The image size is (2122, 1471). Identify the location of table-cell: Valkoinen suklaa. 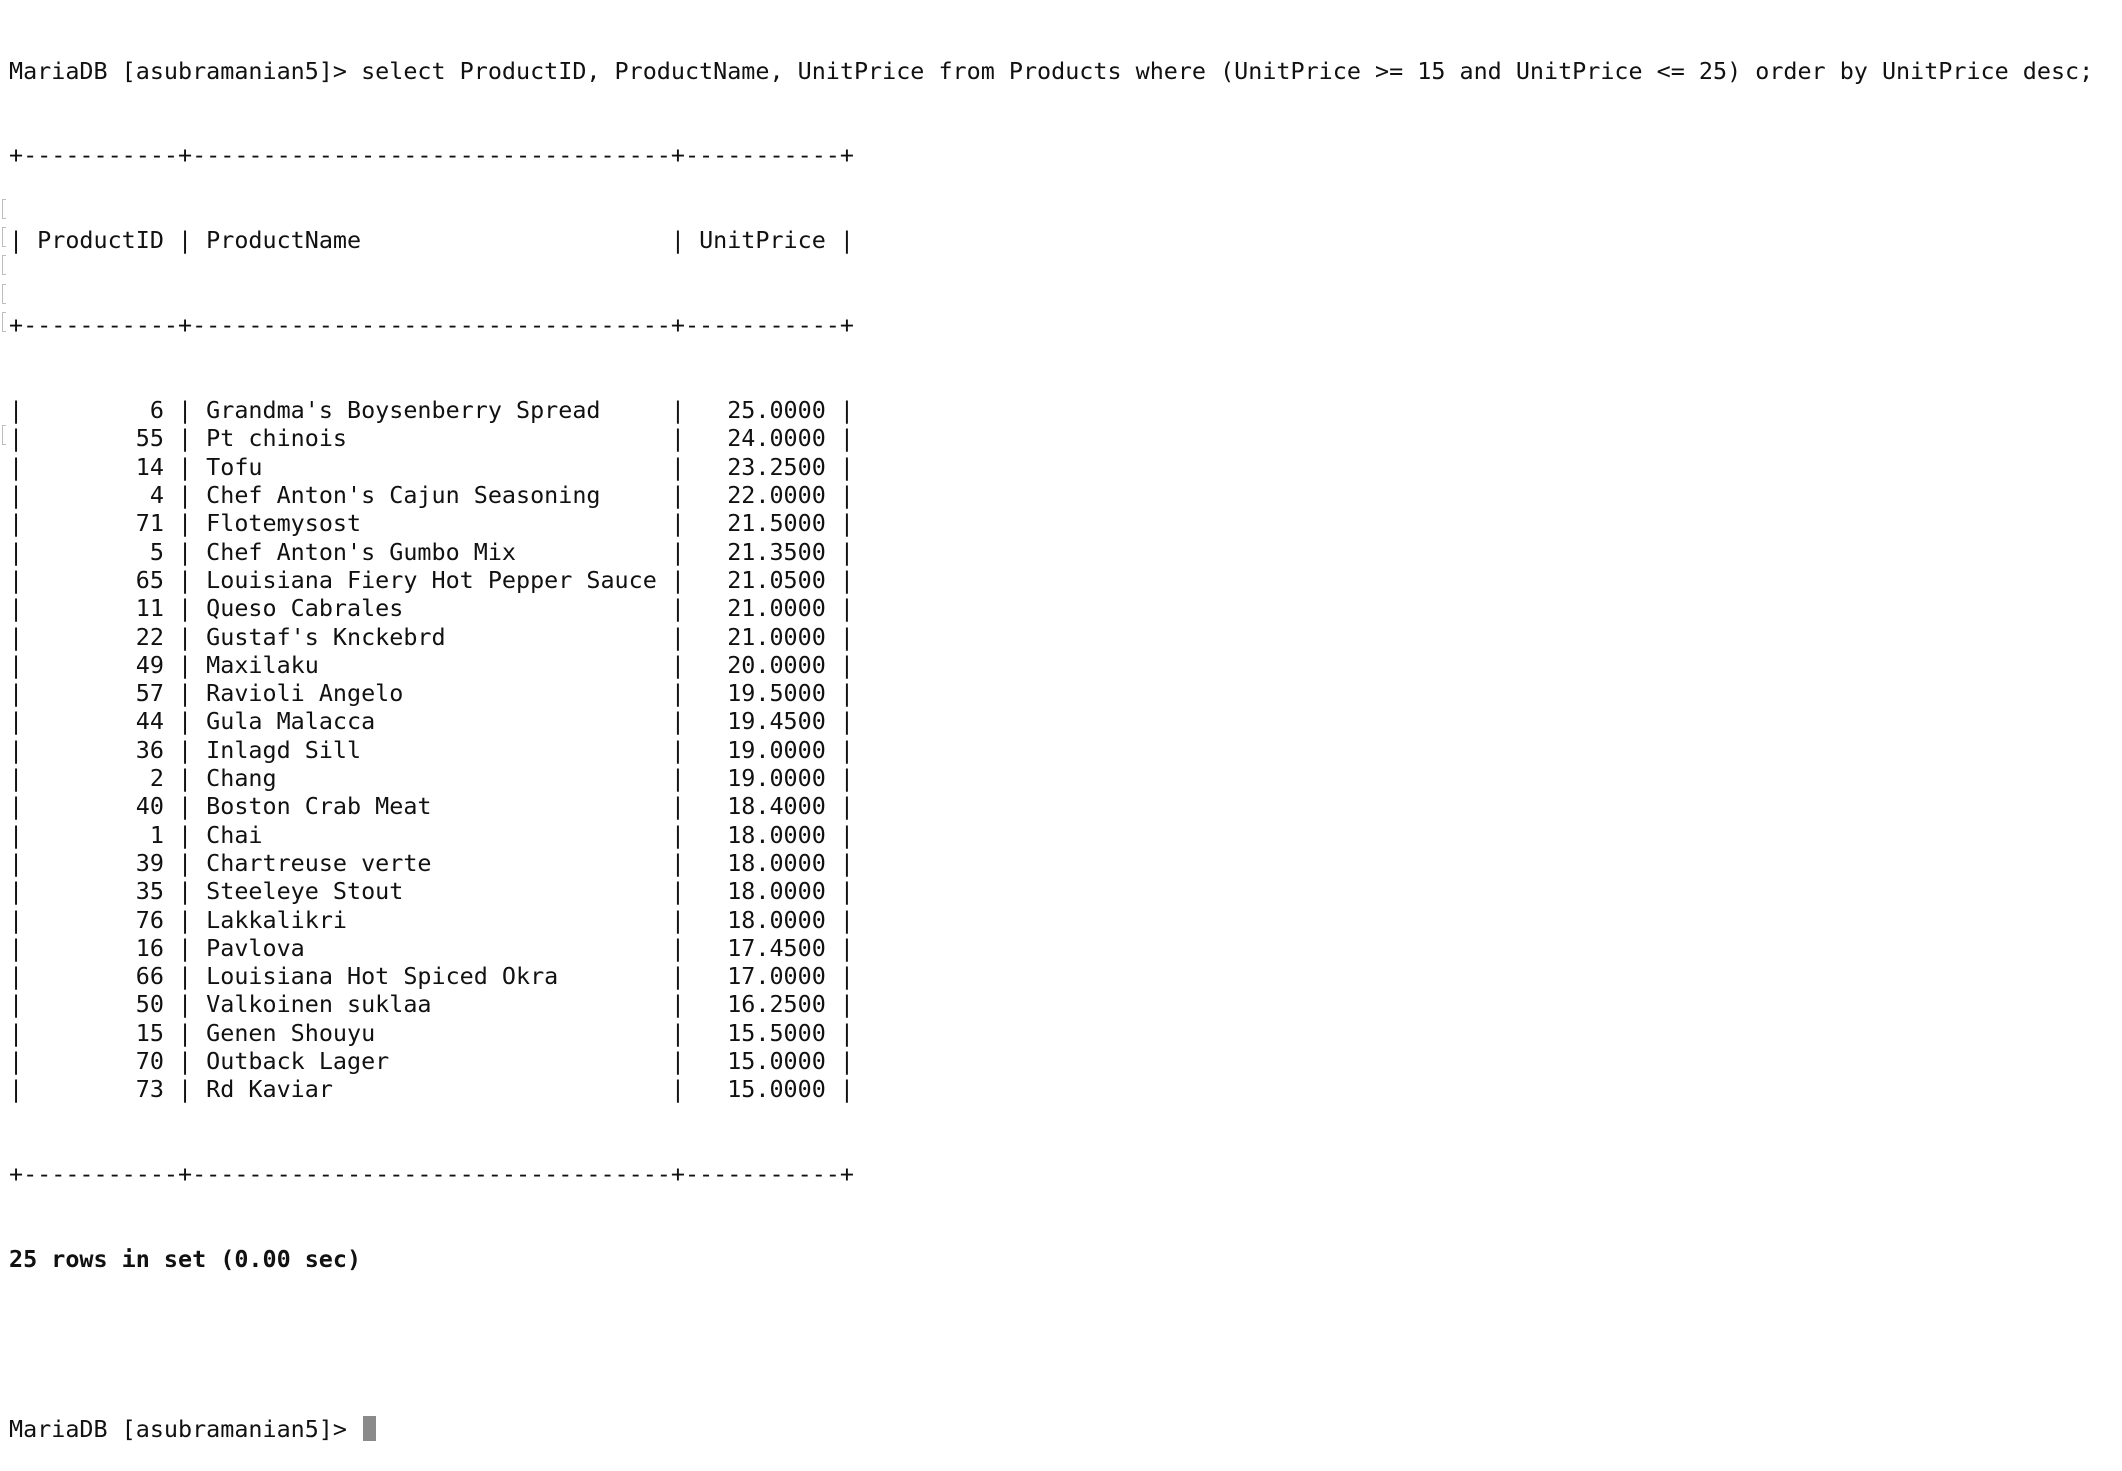
(431, 1004).